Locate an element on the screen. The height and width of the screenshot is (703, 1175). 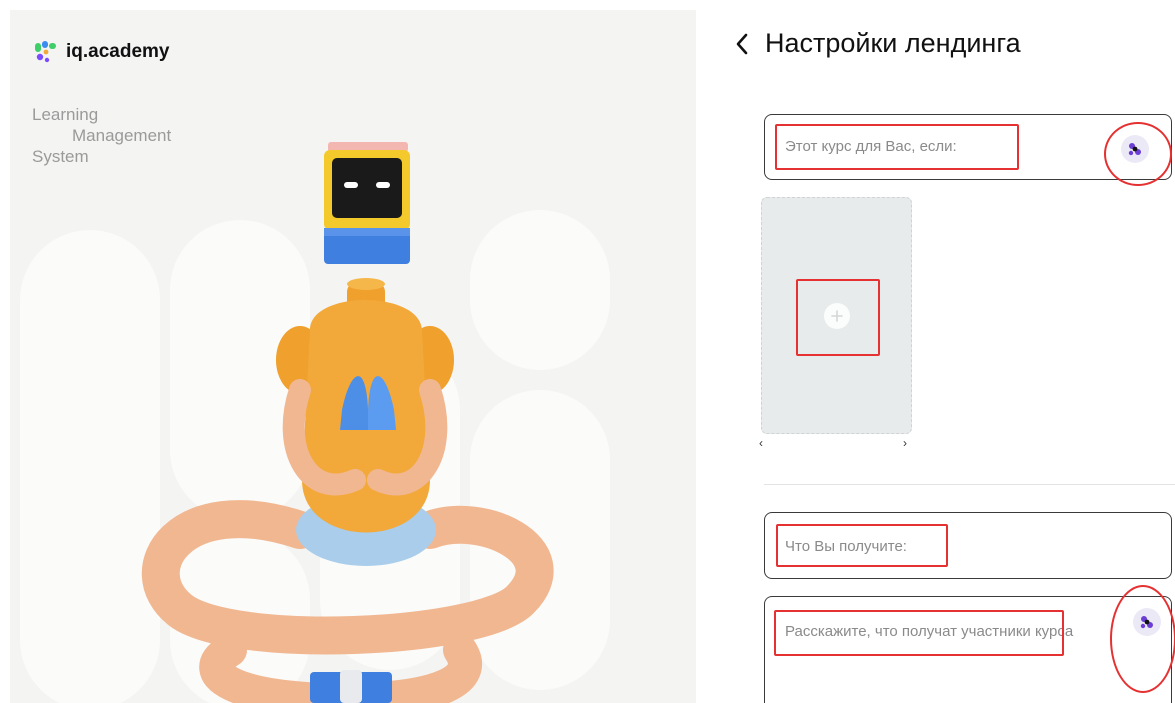
course-for-field is located at coordinates (968, 147).